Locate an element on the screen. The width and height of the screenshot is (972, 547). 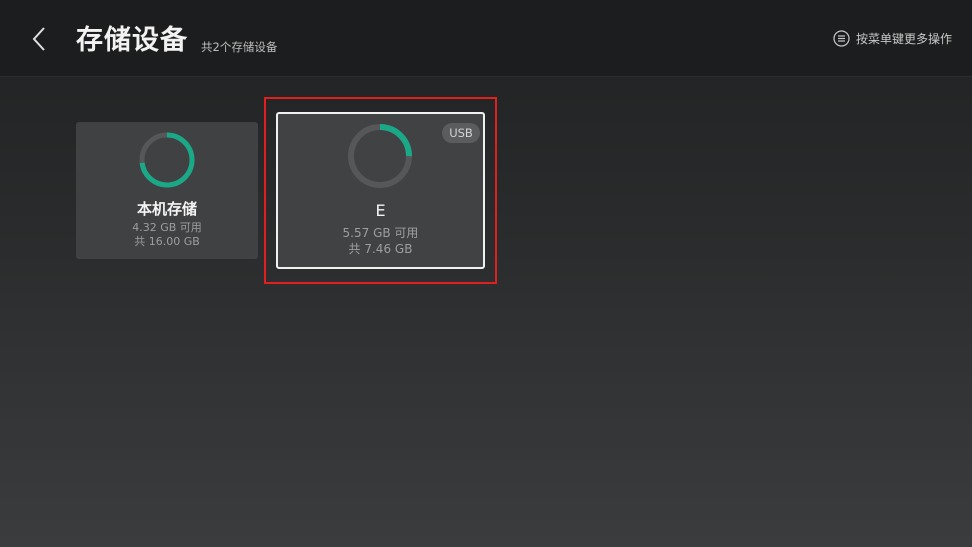
device-name: 本机存储 is located at coordinates (166, 209).